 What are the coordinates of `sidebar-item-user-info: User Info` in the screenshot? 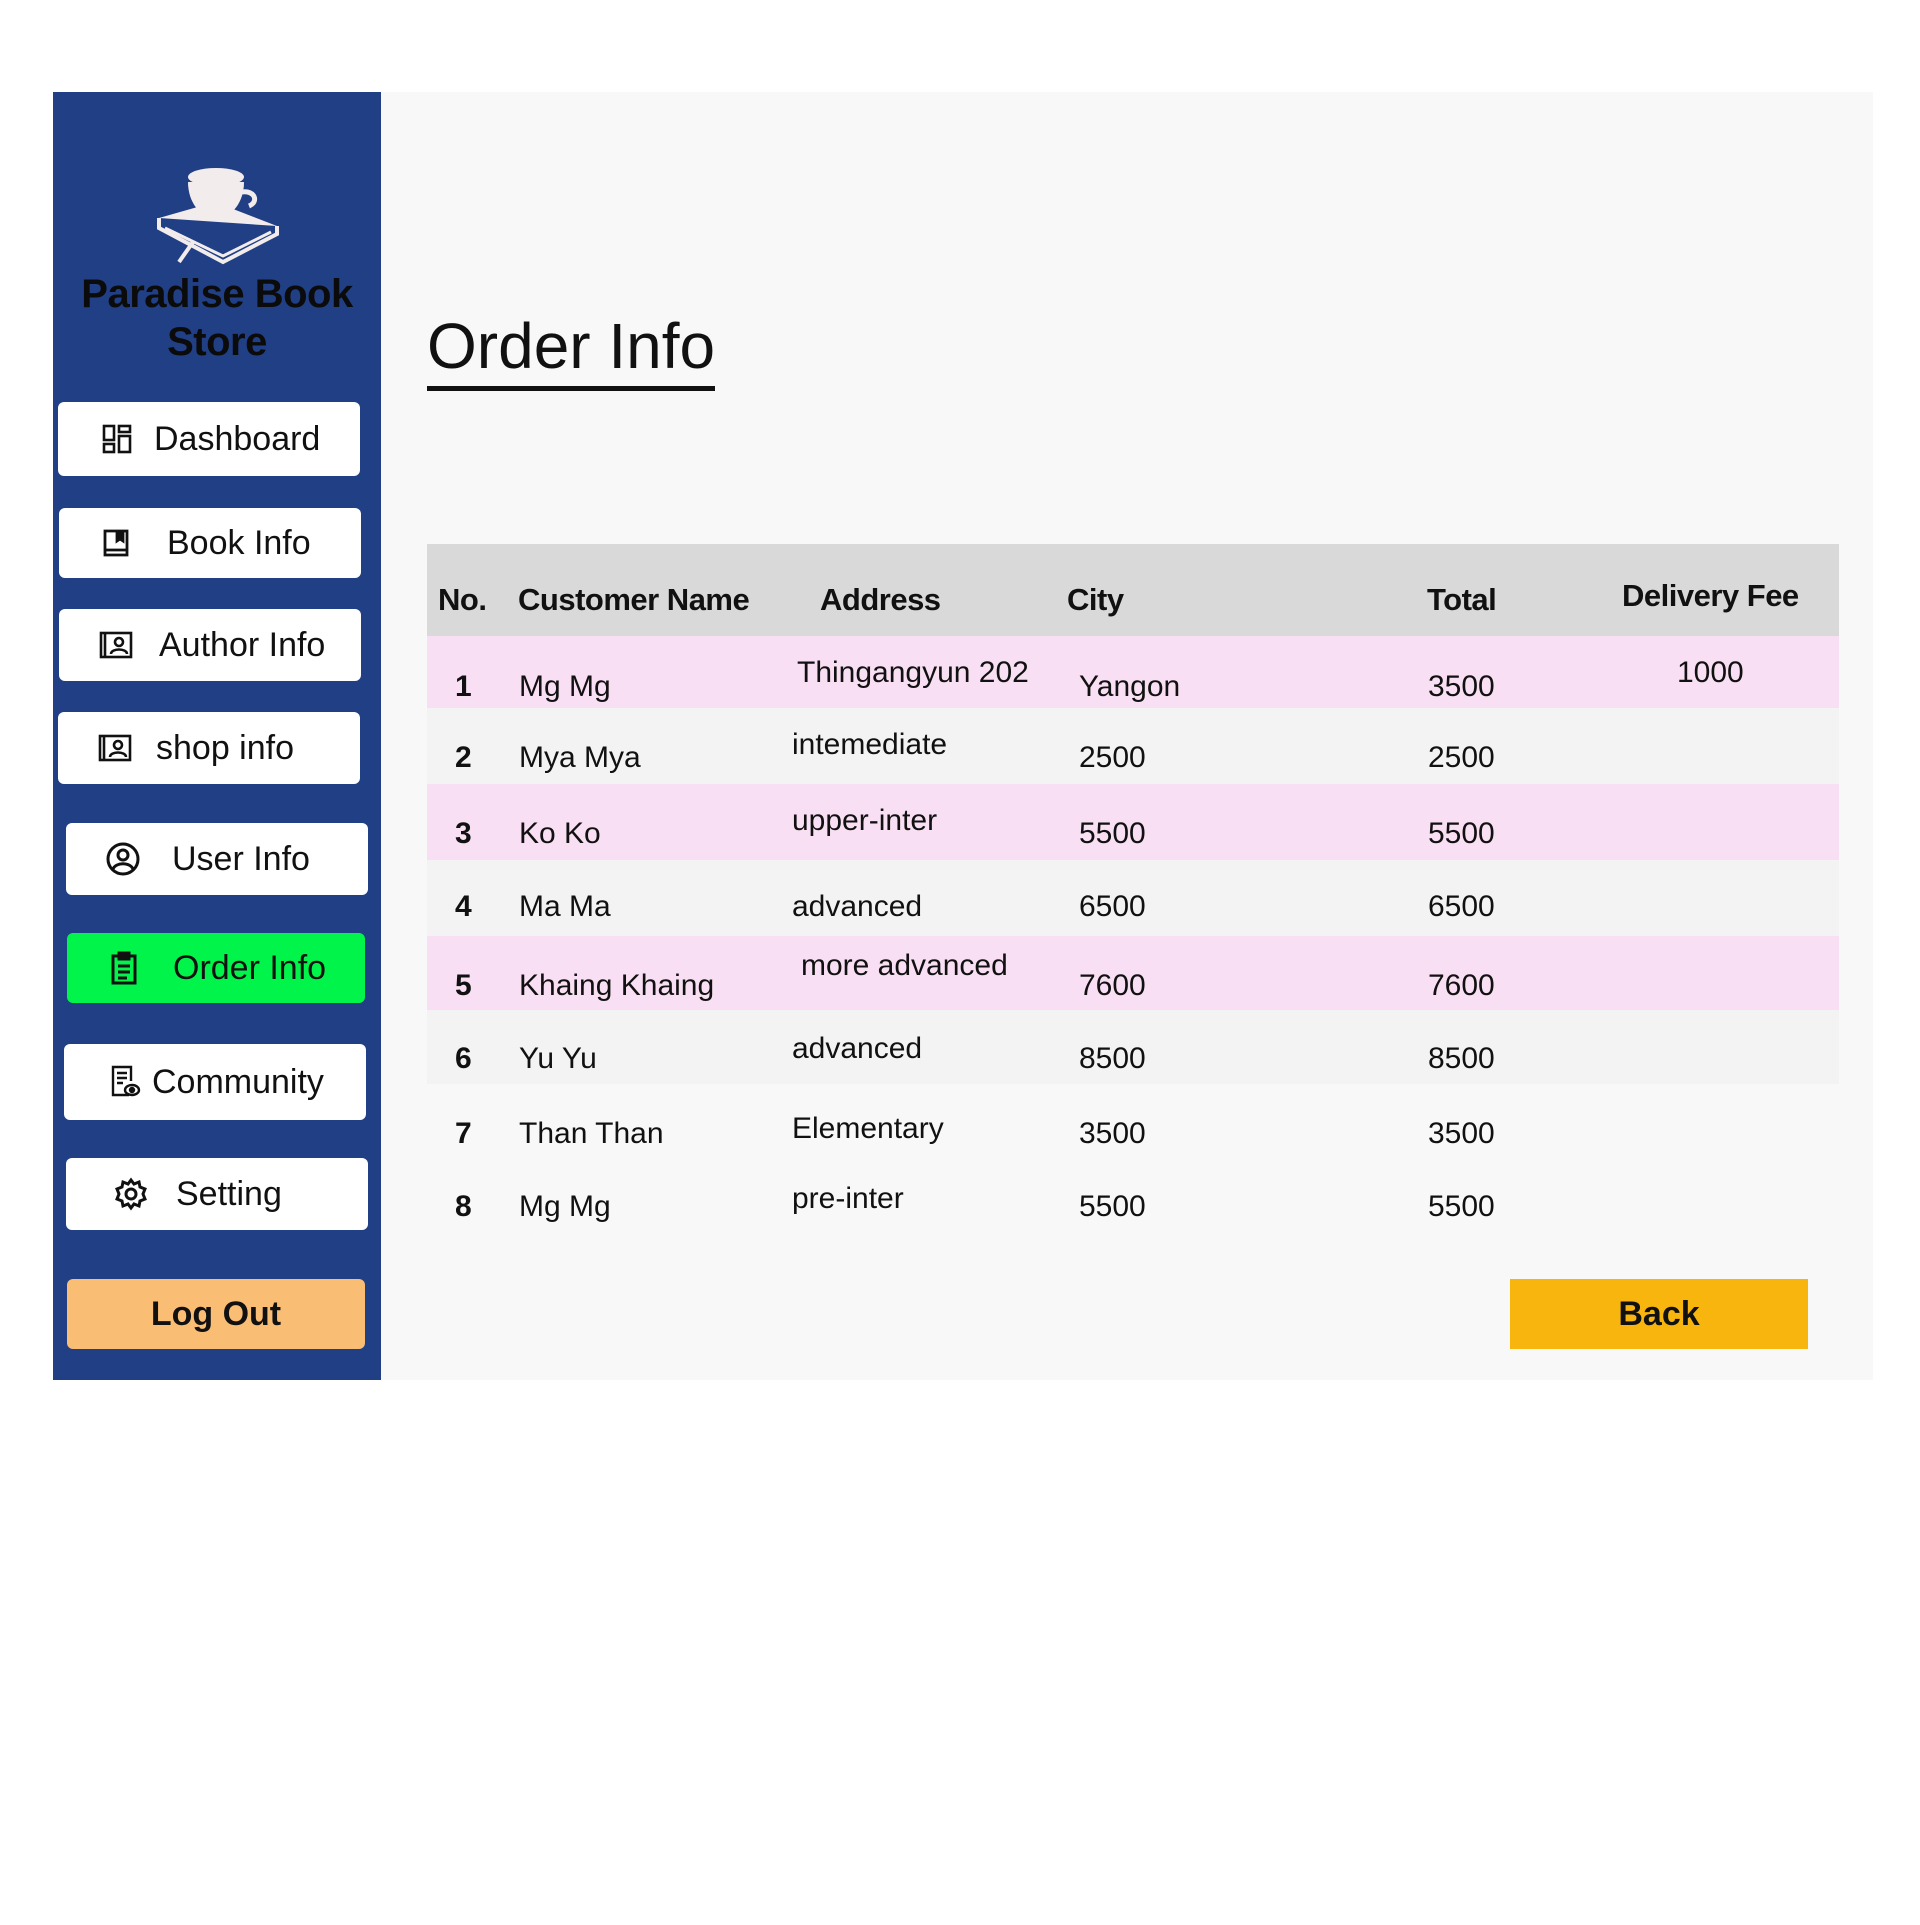 It's located at (217, 859).